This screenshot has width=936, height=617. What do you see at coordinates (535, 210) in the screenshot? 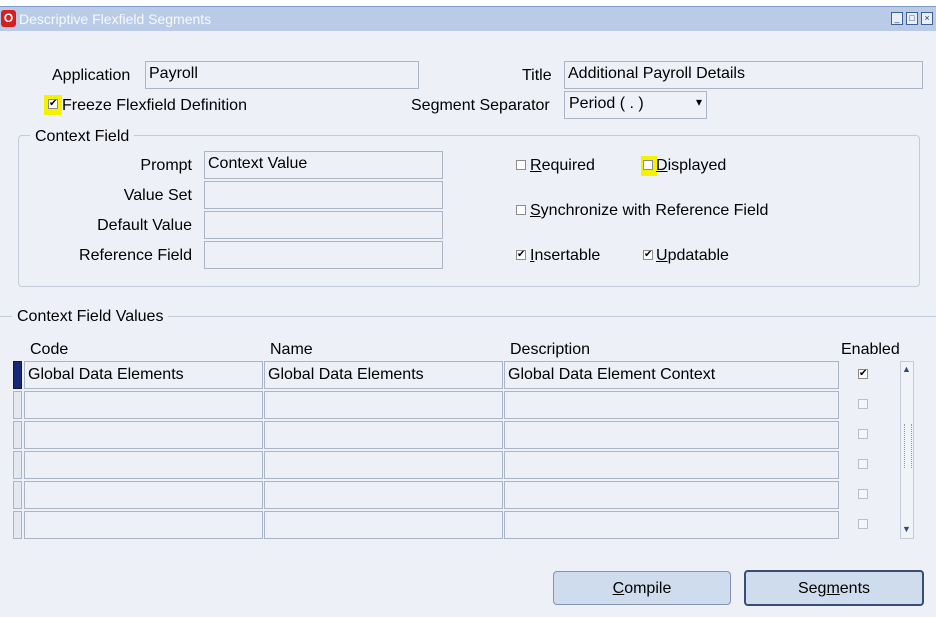
I see `synchronize-mnemonic: S` at bounding box center [535, 210].